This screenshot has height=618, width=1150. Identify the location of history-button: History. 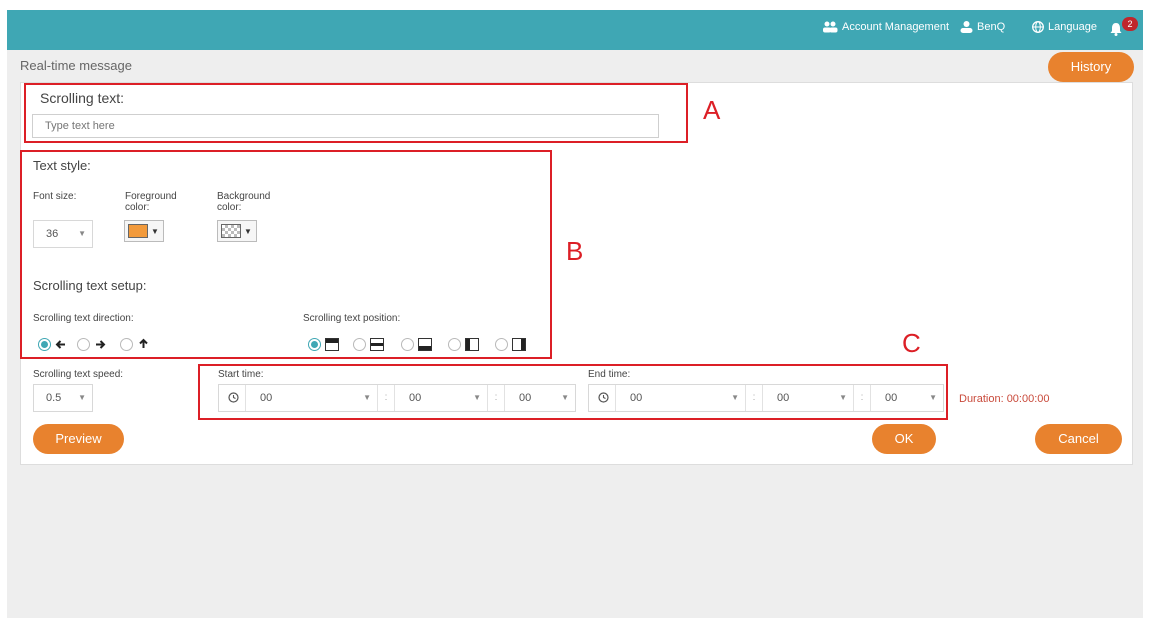
(1091, 67).